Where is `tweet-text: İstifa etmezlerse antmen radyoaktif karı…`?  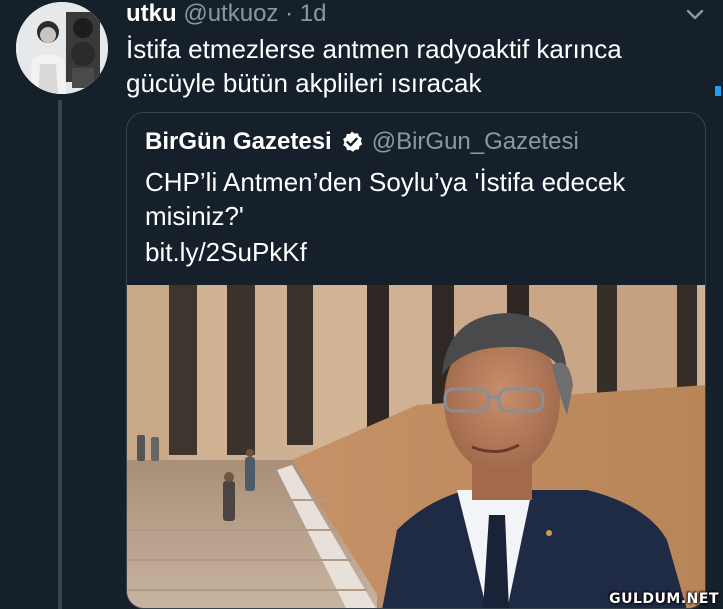
tweet-text: İstifa etmezlerse antmen radyoaktif karı… is located at coordinates (374, 66).